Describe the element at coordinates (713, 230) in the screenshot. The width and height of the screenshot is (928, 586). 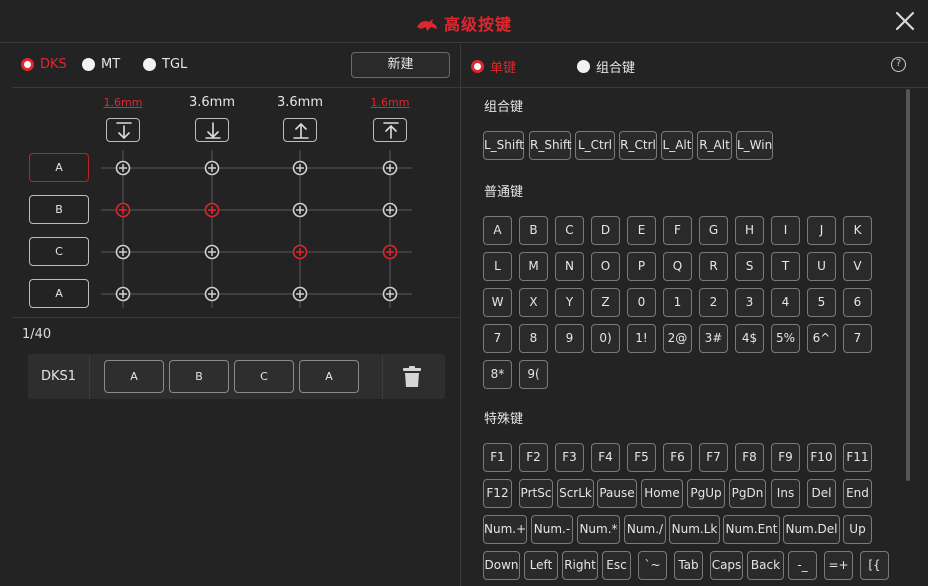
I see `normal-key: G` at that location.